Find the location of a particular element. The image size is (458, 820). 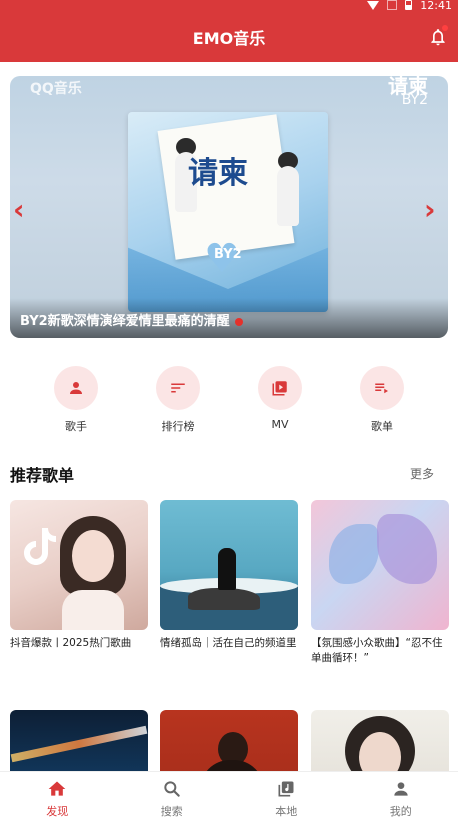

wifi-icon is located at coordinates (373, 5).